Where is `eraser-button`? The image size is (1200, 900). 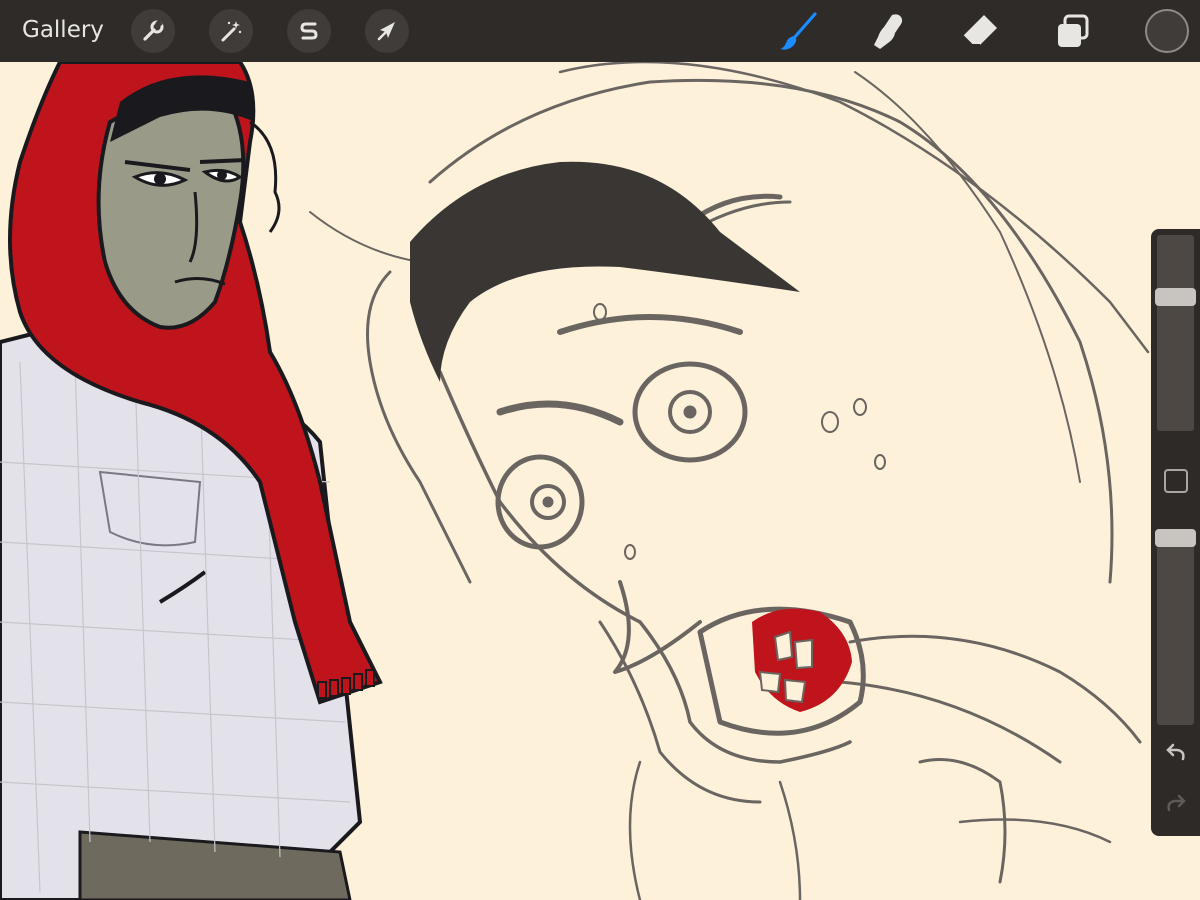
eraser-button is located at coordinates (980, 31).